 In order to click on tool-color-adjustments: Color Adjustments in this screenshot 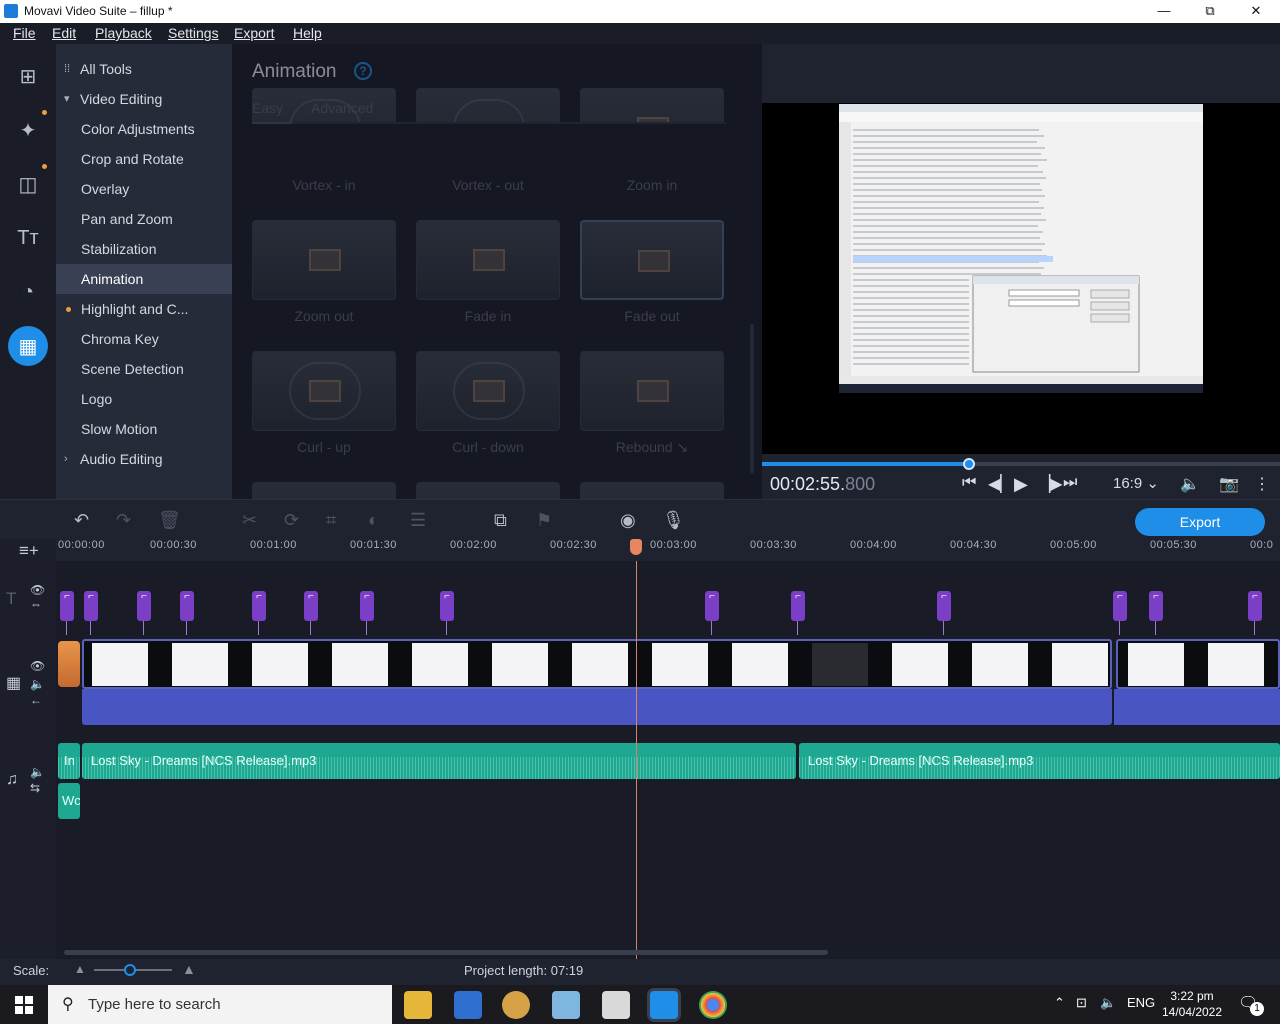, I will do `click(144, 129)`.